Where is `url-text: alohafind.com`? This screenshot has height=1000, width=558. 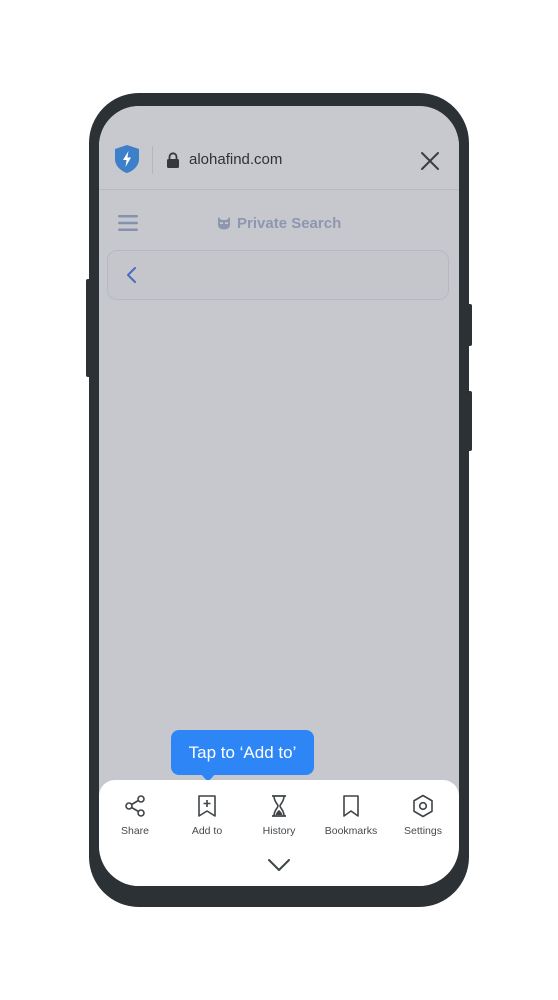 url-text: alohafind.com is located at coordinates (235, 159).